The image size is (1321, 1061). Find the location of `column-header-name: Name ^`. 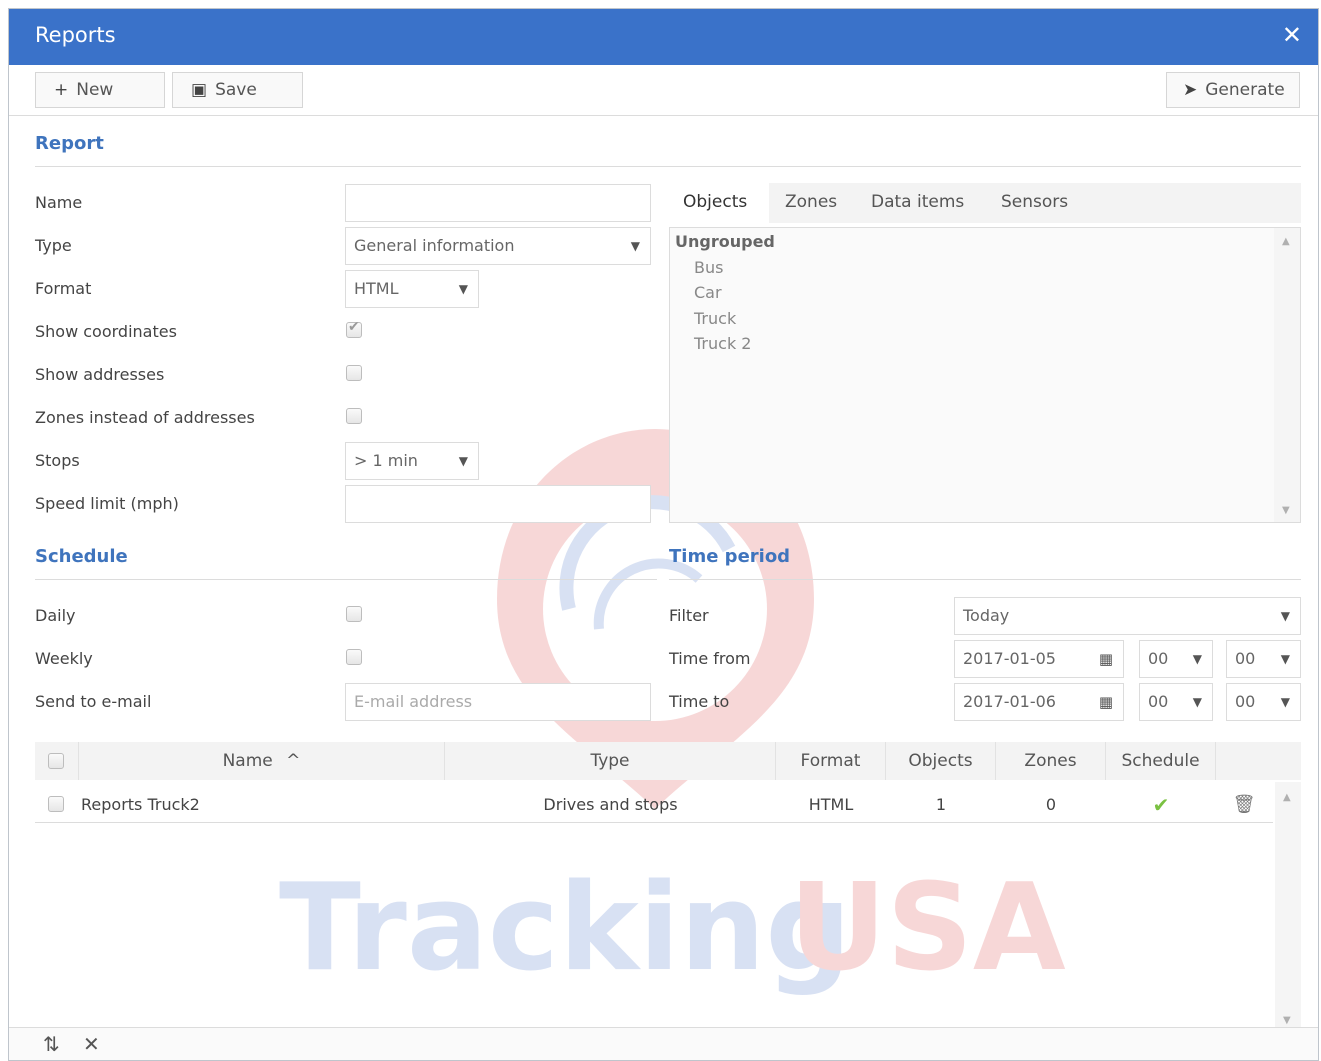

column-header-name: Name ^ is located at coordinates (262, 761).